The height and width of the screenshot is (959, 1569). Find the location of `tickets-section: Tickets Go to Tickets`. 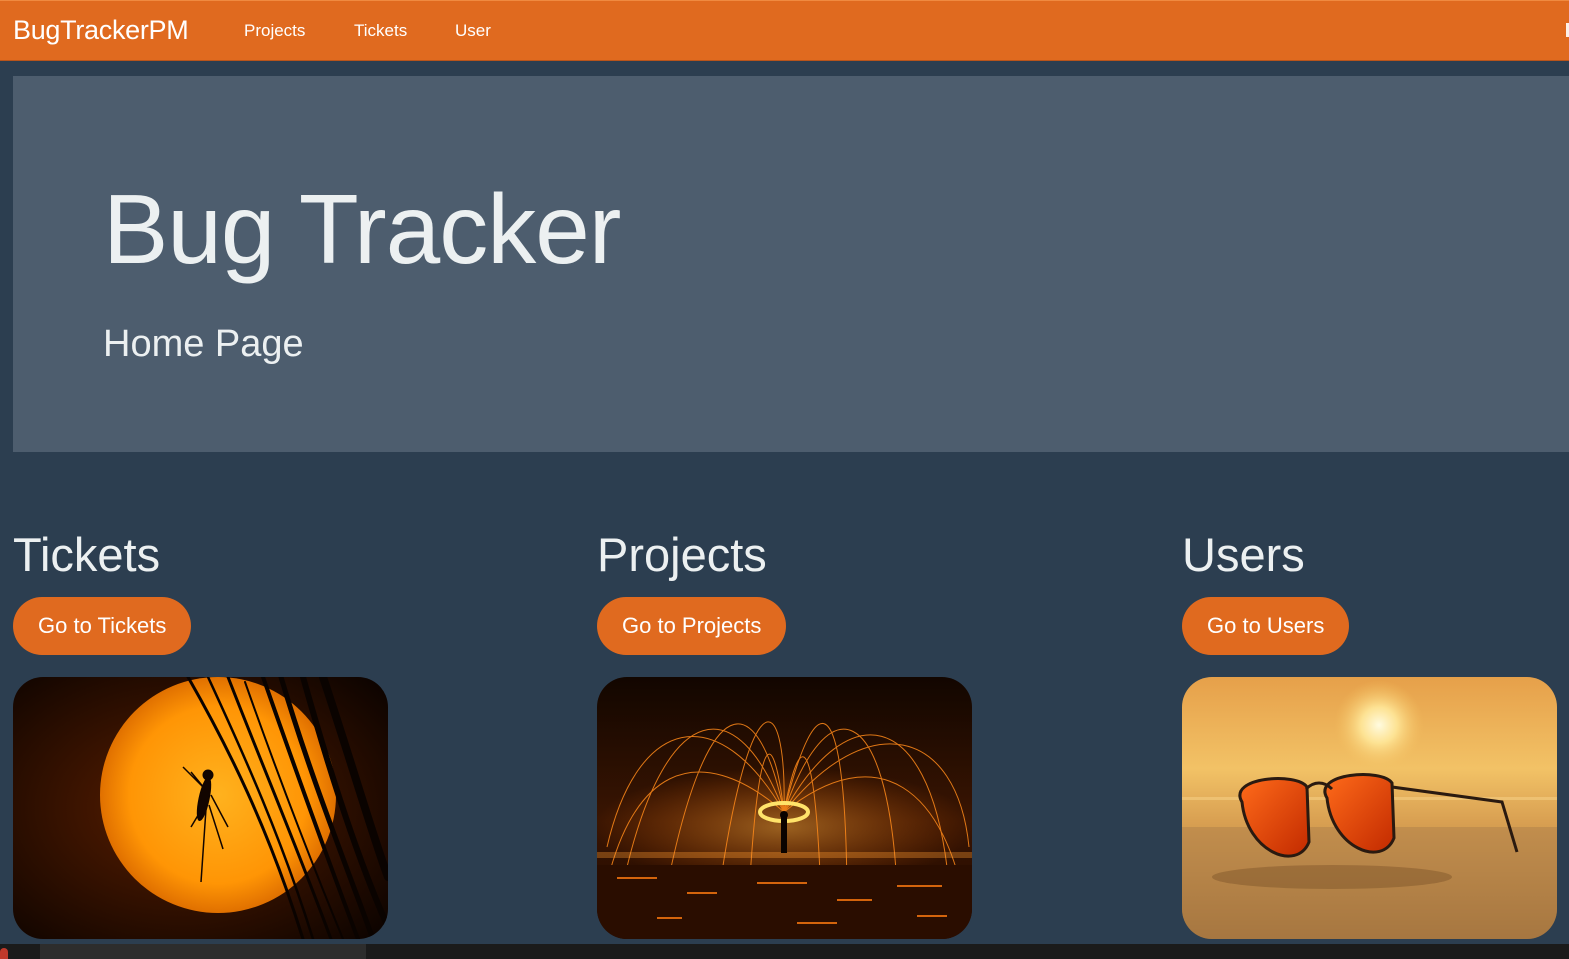

tickets-section: Tickets Go to Tickets is located at coordinates (203, 733).